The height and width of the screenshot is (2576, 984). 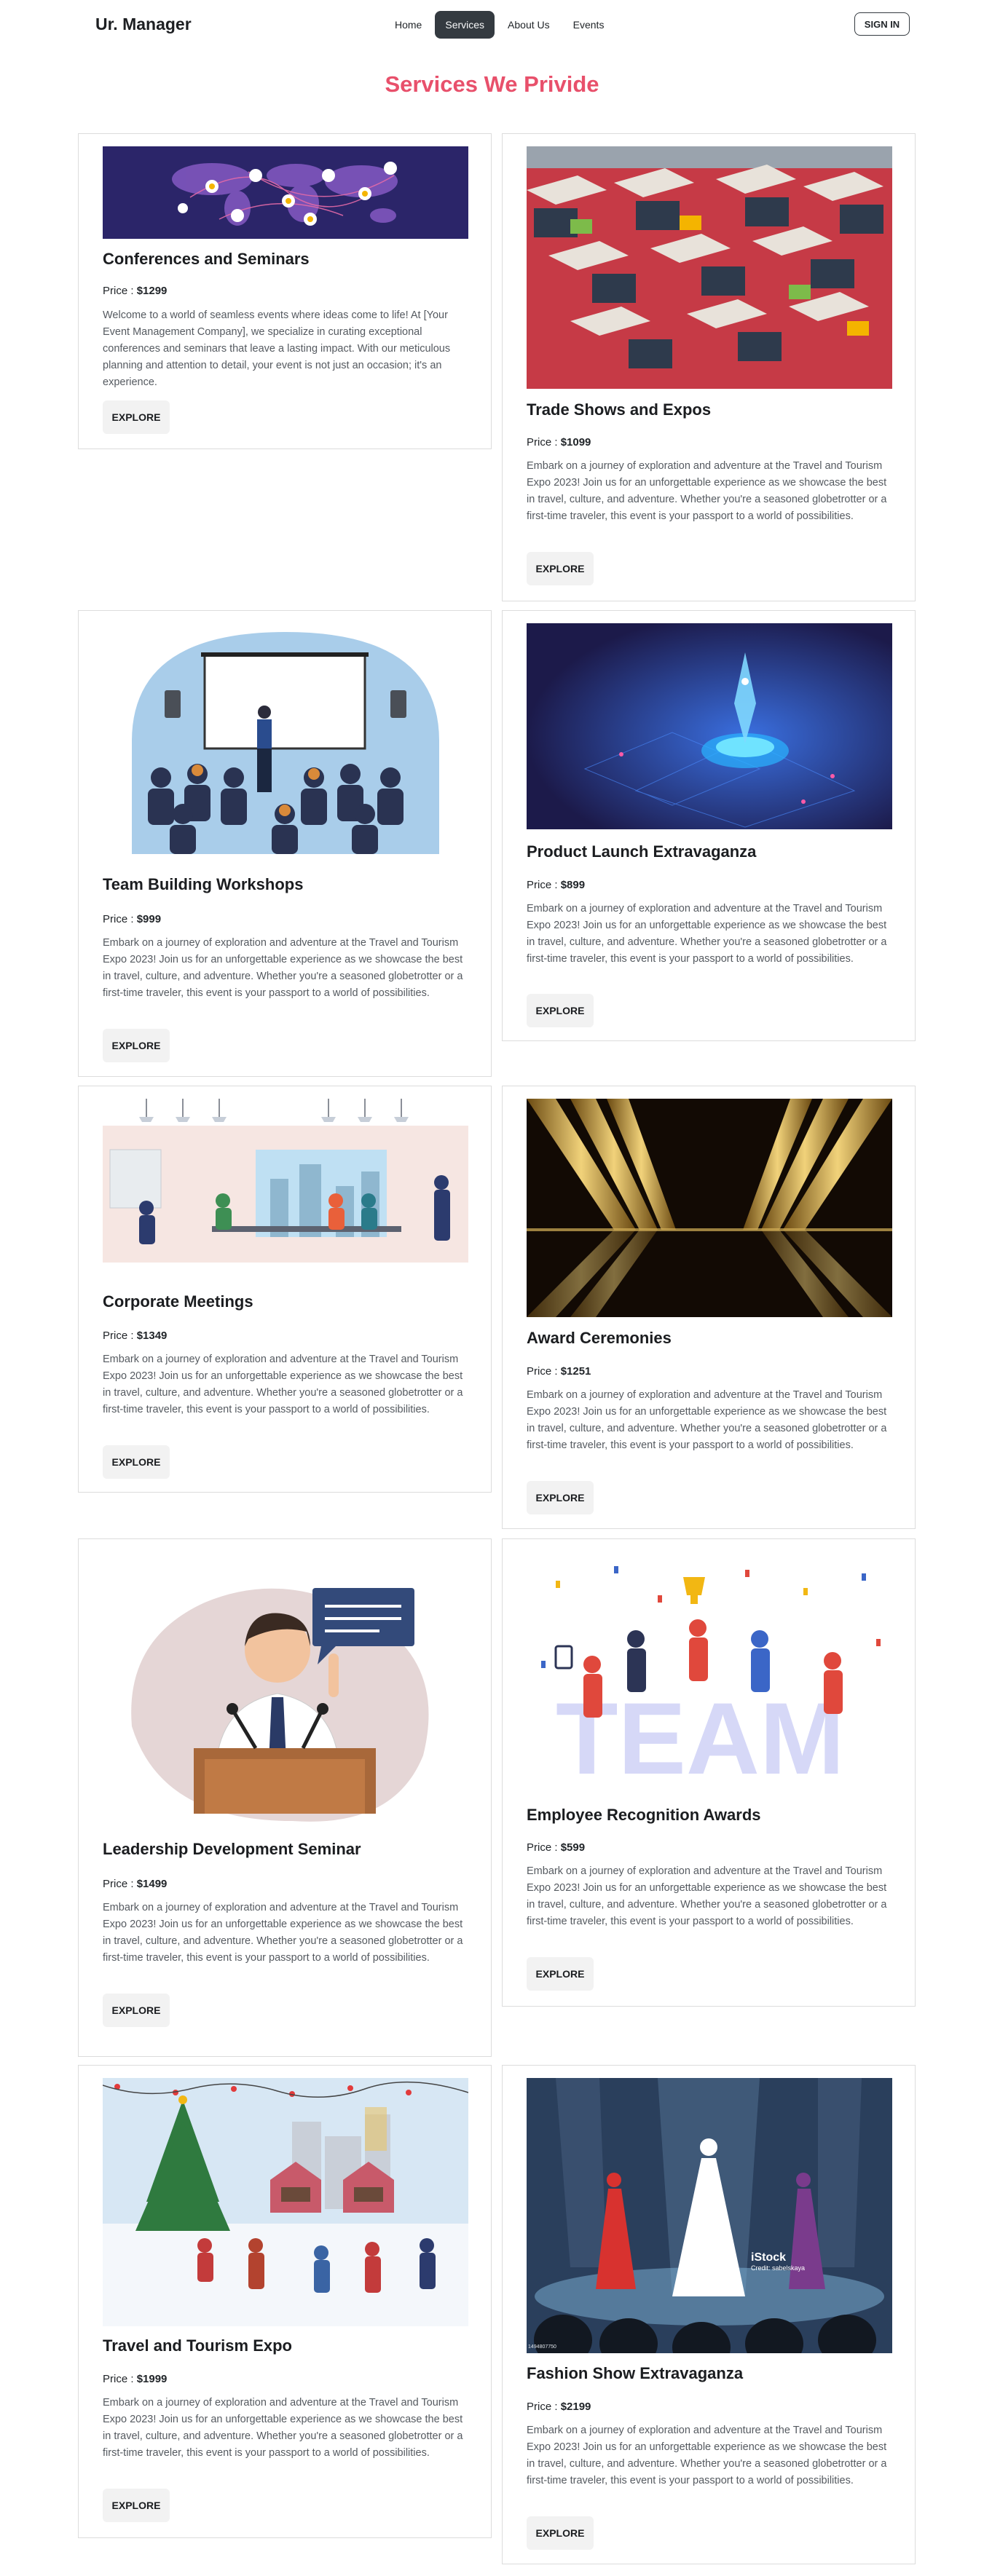 I want to click on card-price: Price : $1499, so click(x=135, y=1884).